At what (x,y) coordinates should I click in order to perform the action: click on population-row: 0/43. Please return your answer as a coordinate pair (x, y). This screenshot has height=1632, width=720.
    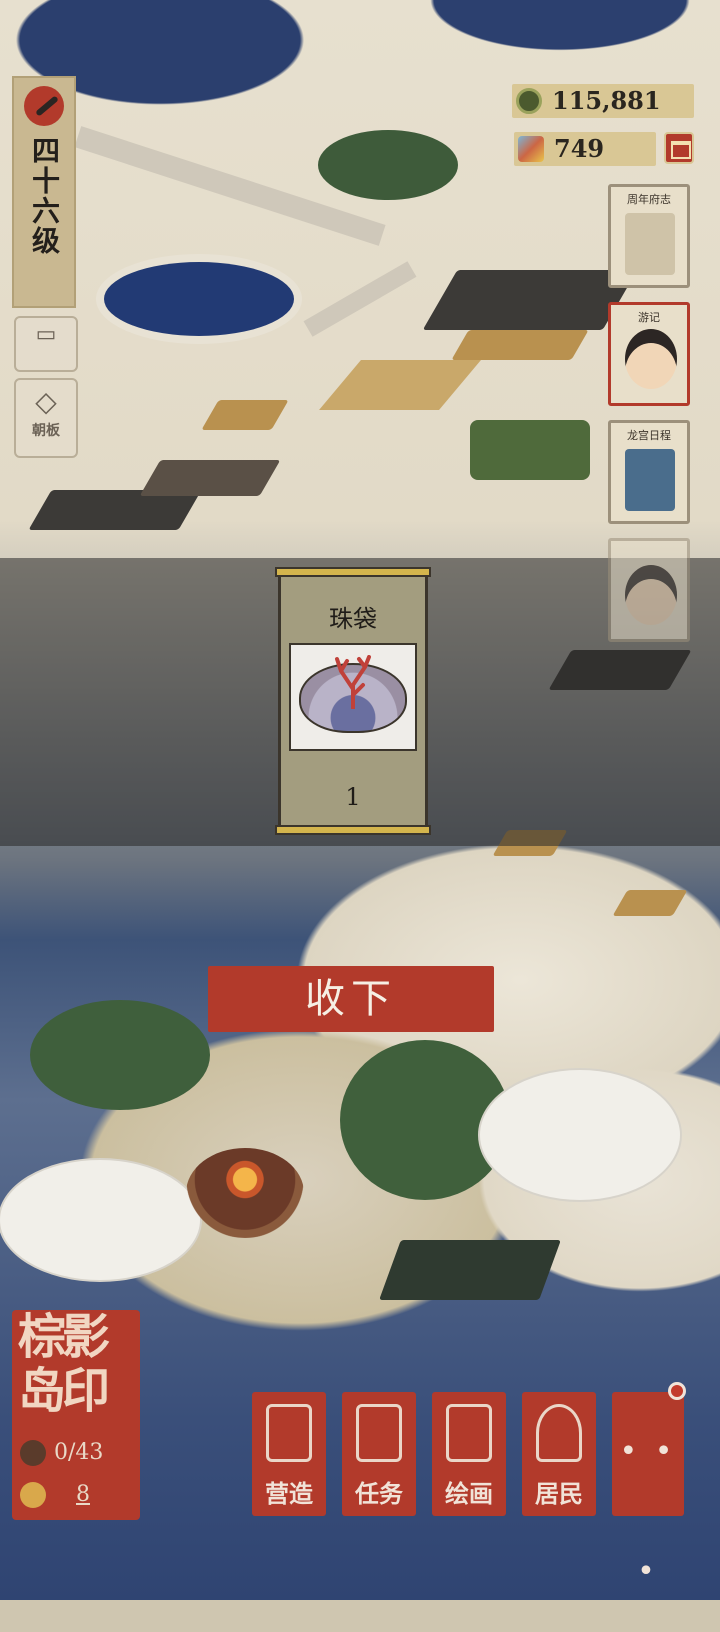
    Looking at the image, I should click on (61, 1453).